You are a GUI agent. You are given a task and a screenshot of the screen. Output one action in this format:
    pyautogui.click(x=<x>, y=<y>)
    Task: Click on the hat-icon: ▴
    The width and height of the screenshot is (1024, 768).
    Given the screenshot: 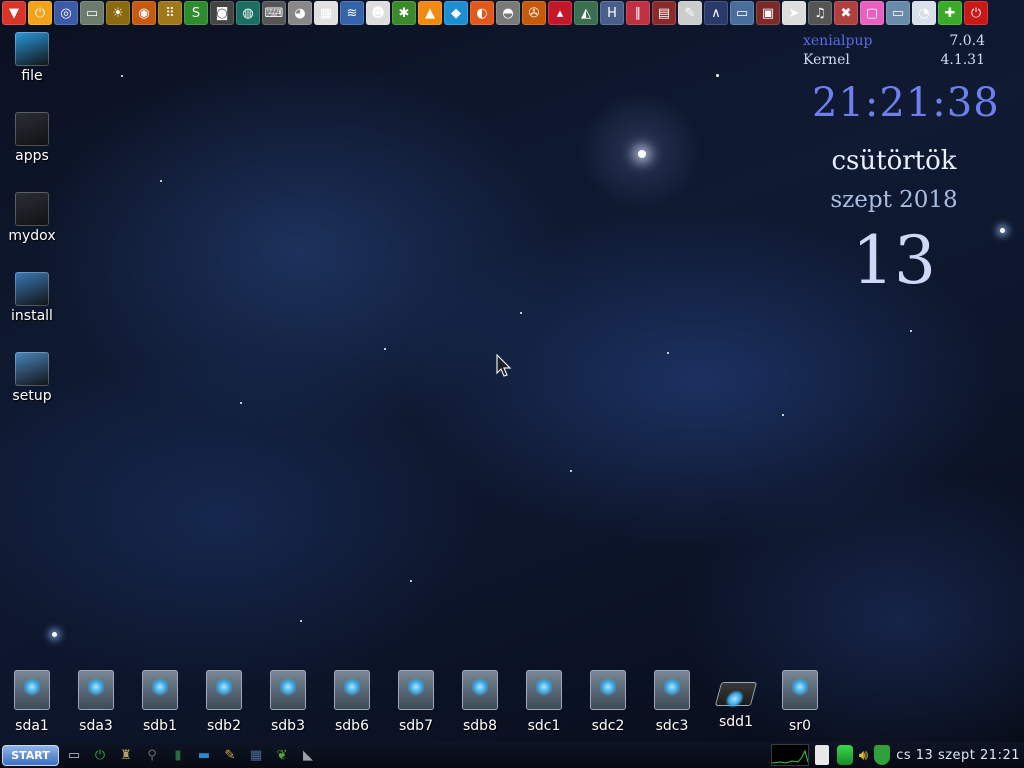 What is the action you would take?
    pyautogui.click(x=560, y=13)
    